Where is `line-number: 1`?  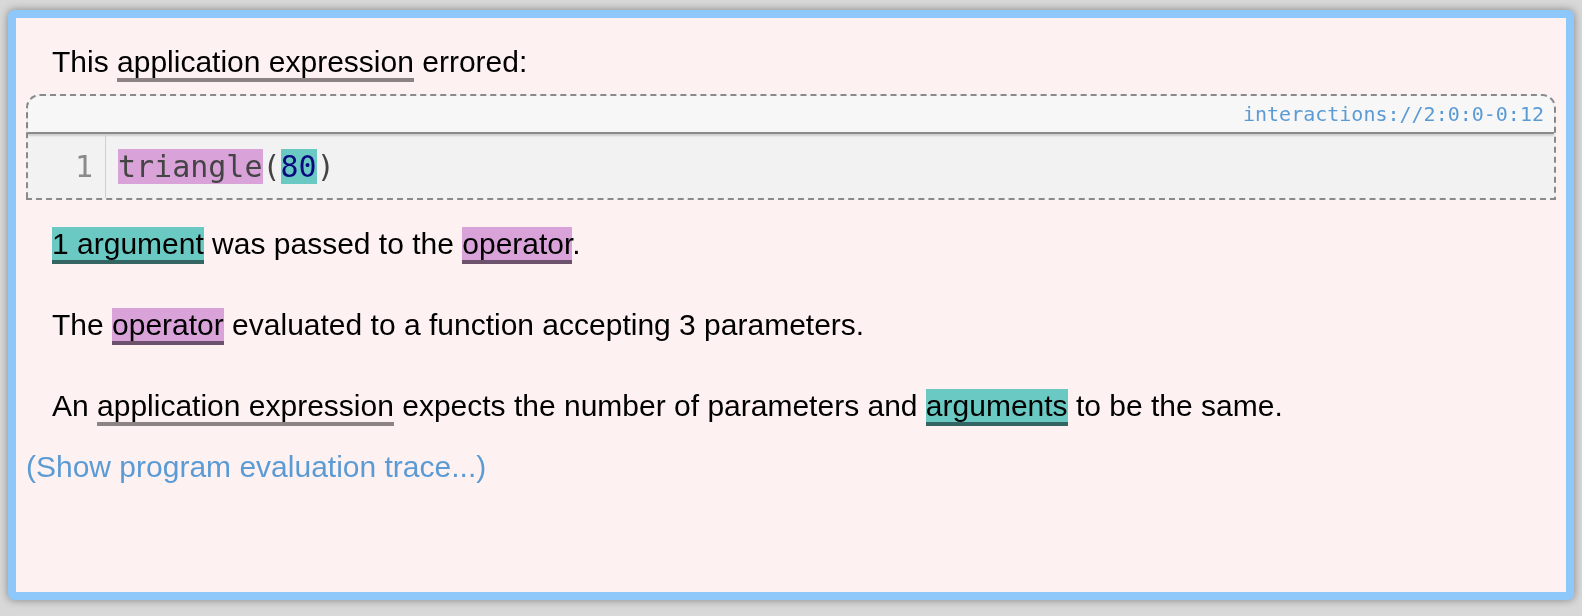
line-number: 1 is located at coordinates (67, 166).